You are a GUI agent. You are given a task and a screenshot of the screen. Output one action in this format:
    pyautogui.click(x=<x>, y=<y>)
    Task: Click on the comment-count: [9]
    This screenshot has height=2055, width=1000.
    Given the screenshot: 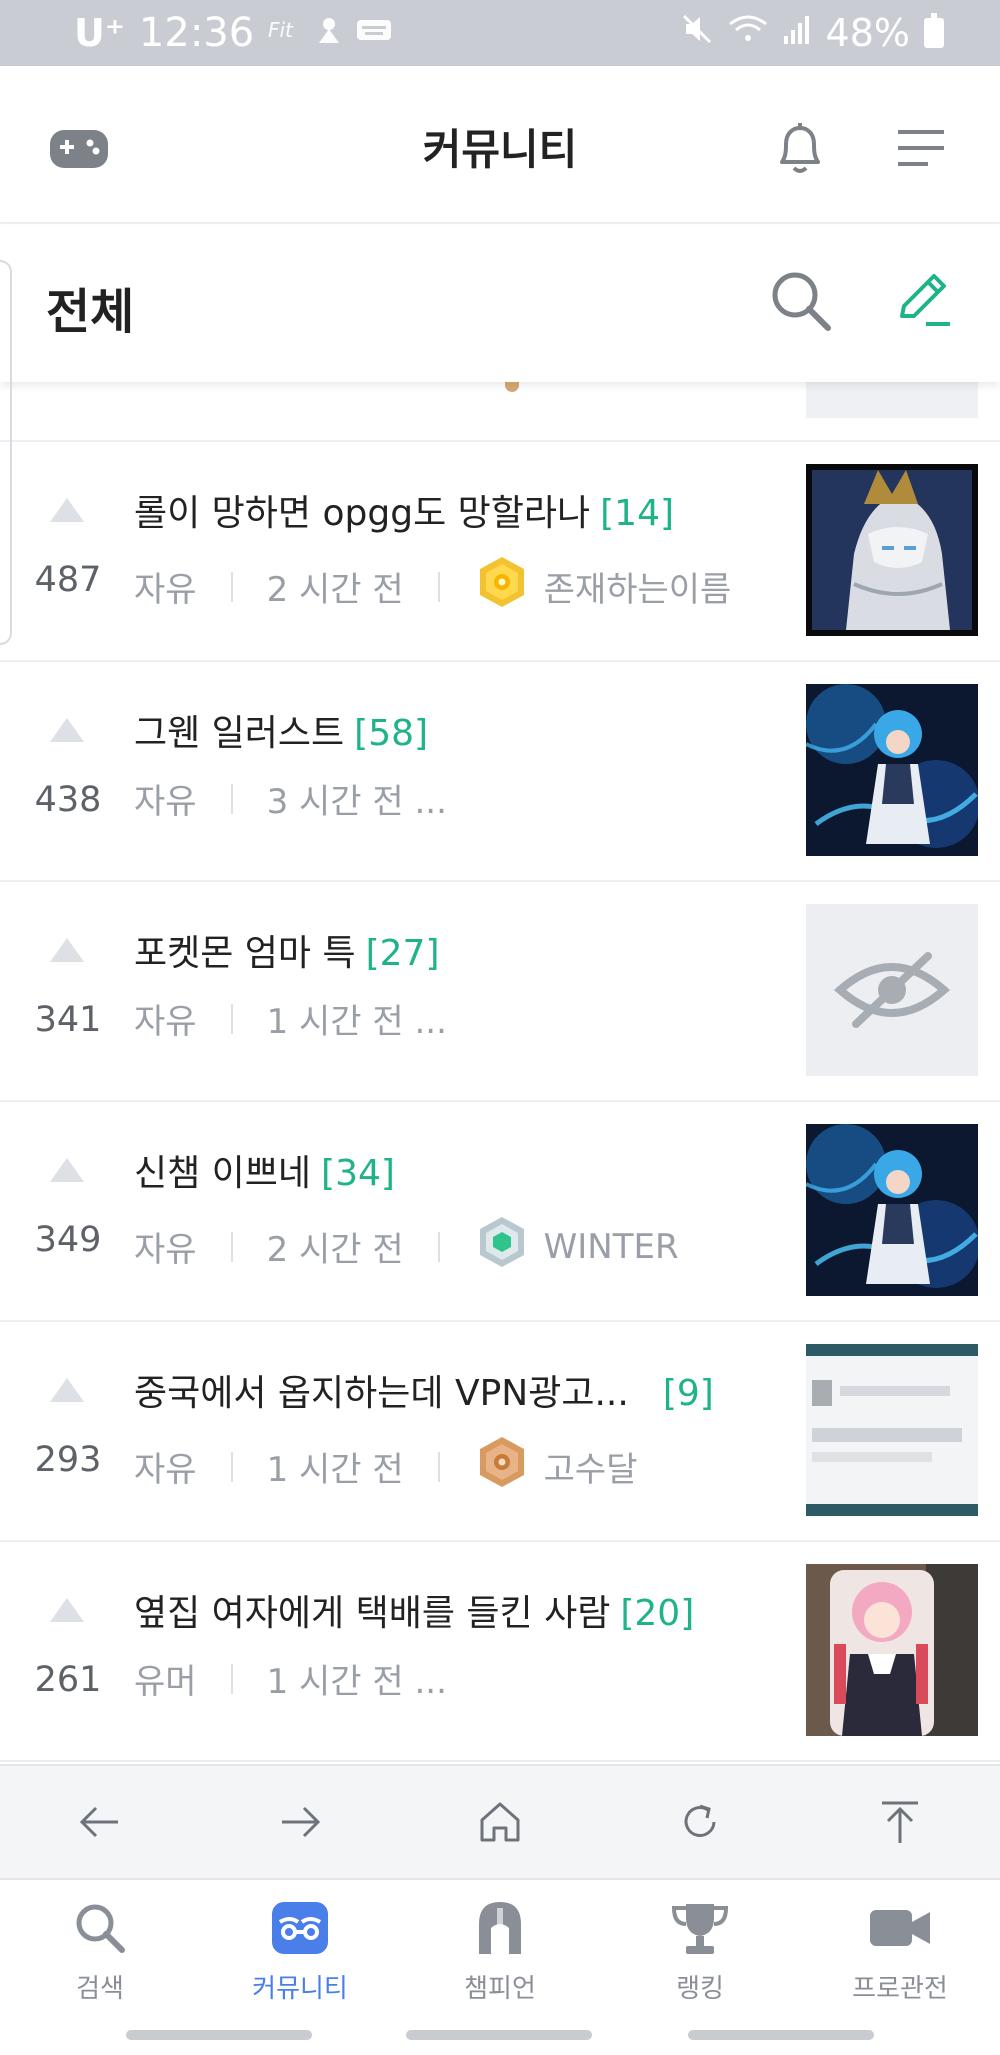 What is the action you would take?
    pyautogui.click(x=688, y=1393)
    